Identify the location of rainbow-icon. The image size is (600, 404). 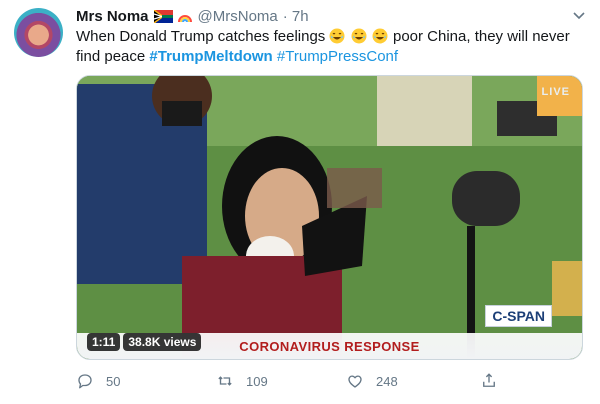
(184, 19).